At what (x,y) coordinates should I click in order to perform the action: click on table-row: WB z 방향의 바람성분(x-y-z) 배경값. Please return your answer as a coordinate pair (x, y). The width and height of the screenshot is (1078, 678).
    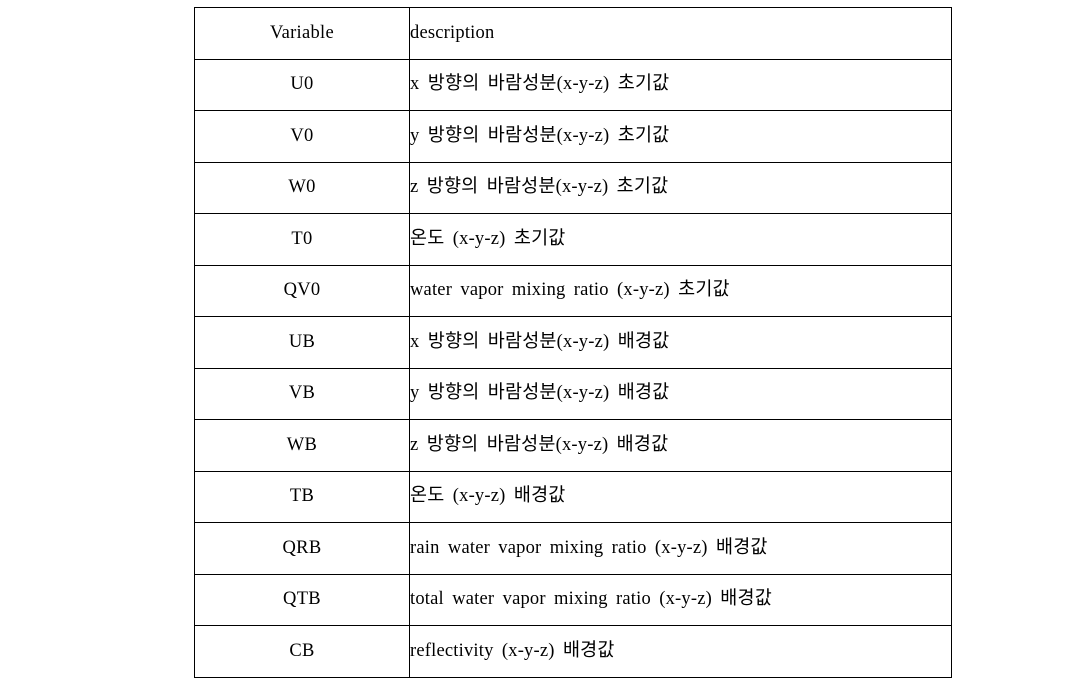
    Looking at the image, I should click on (573, 445).